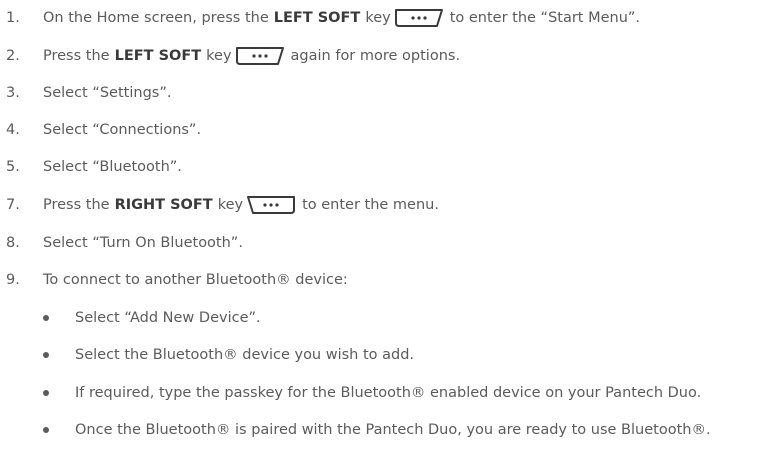 The width and height of the screenshot is (780, 458). I want to click on step-number: 2., so click(13, 56).